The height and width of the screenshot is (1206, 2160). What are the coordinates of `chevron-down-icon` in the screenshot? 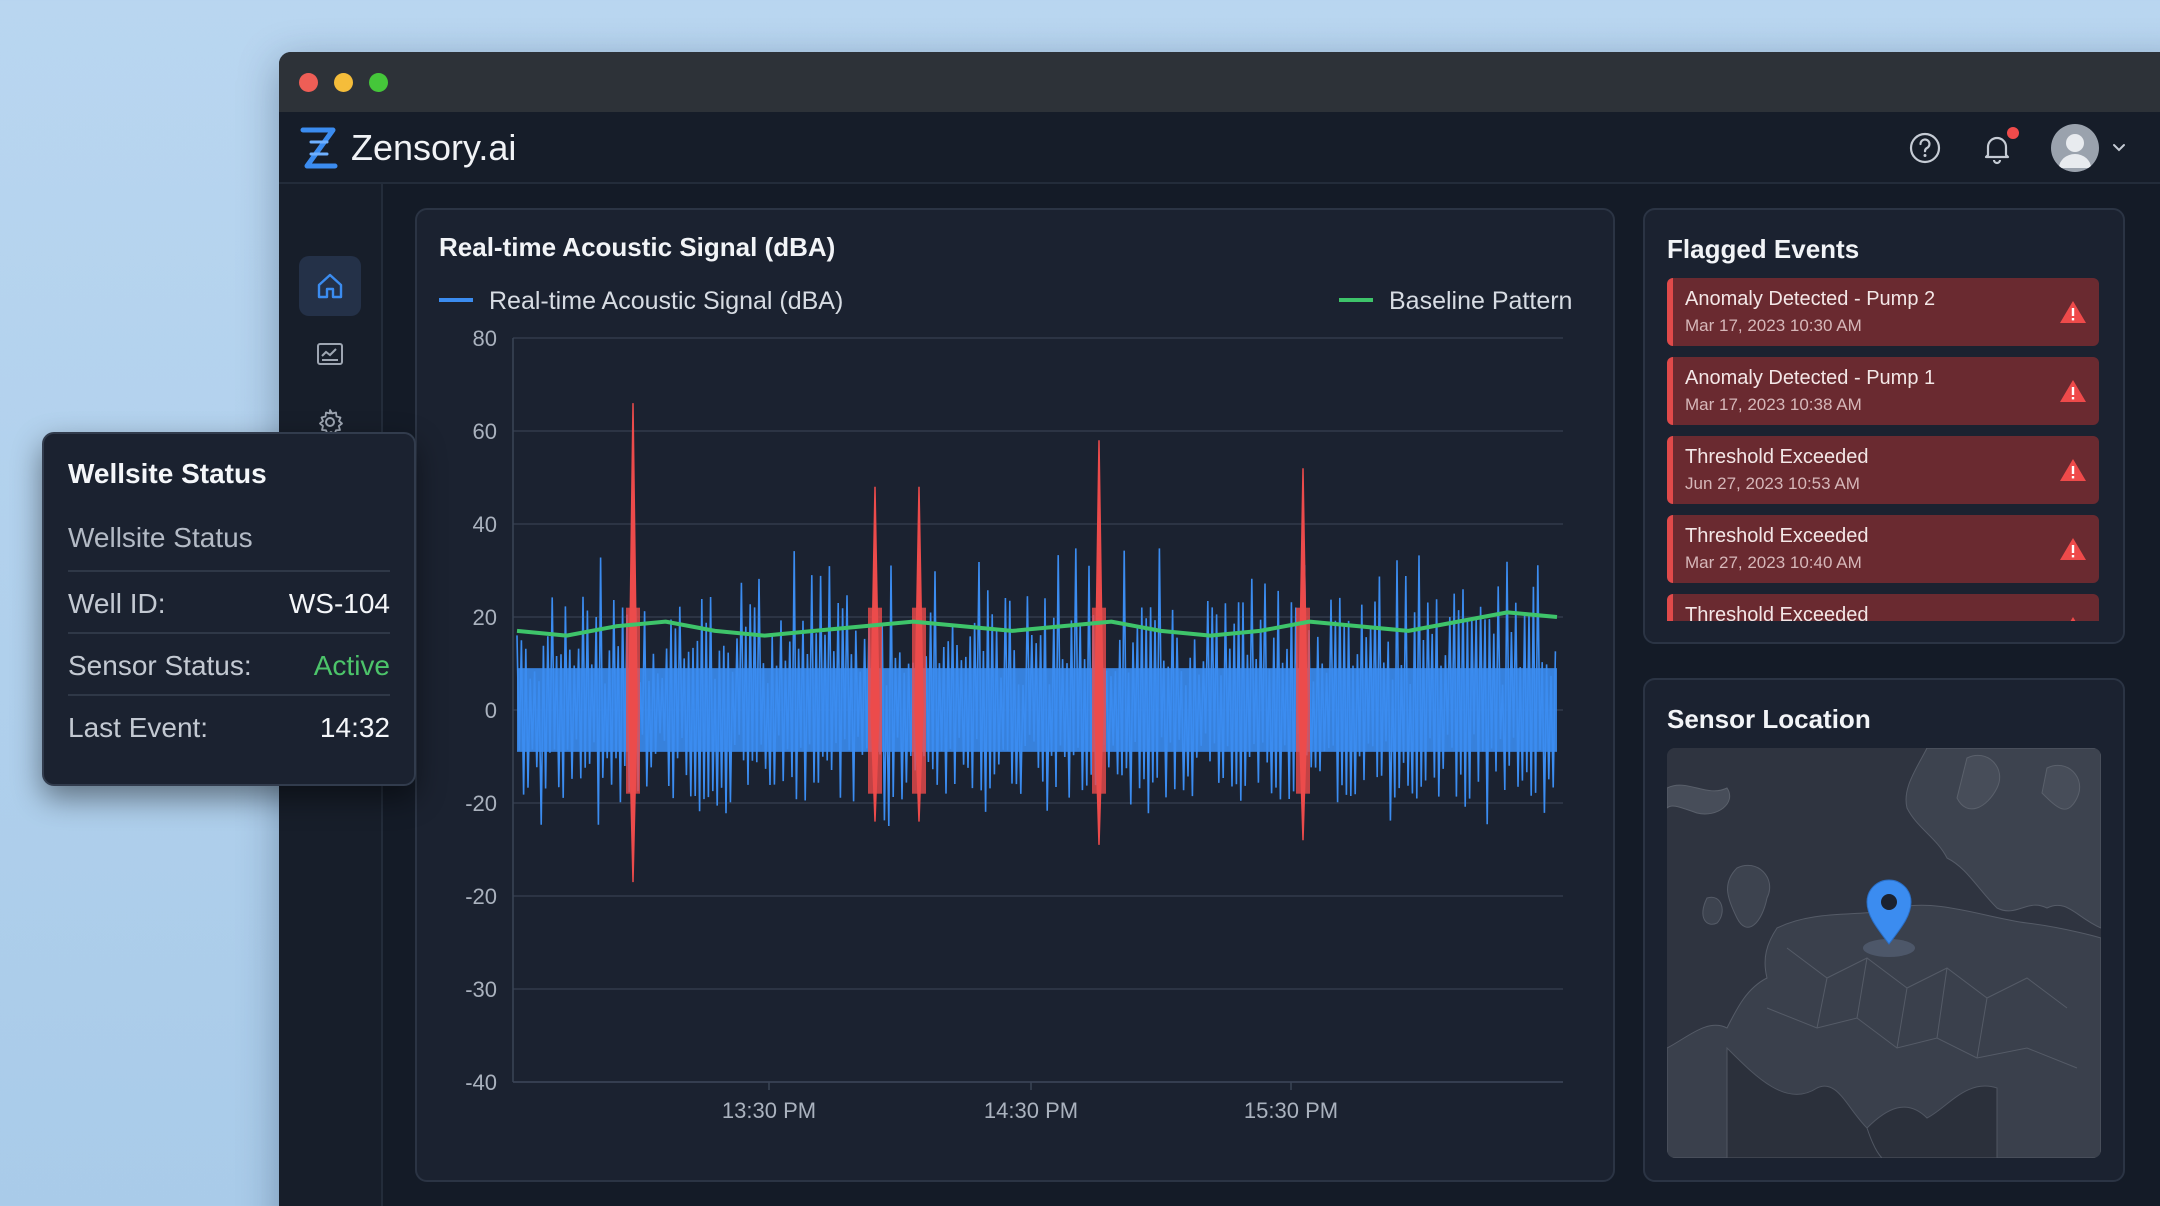 It's located at (2119, 148).